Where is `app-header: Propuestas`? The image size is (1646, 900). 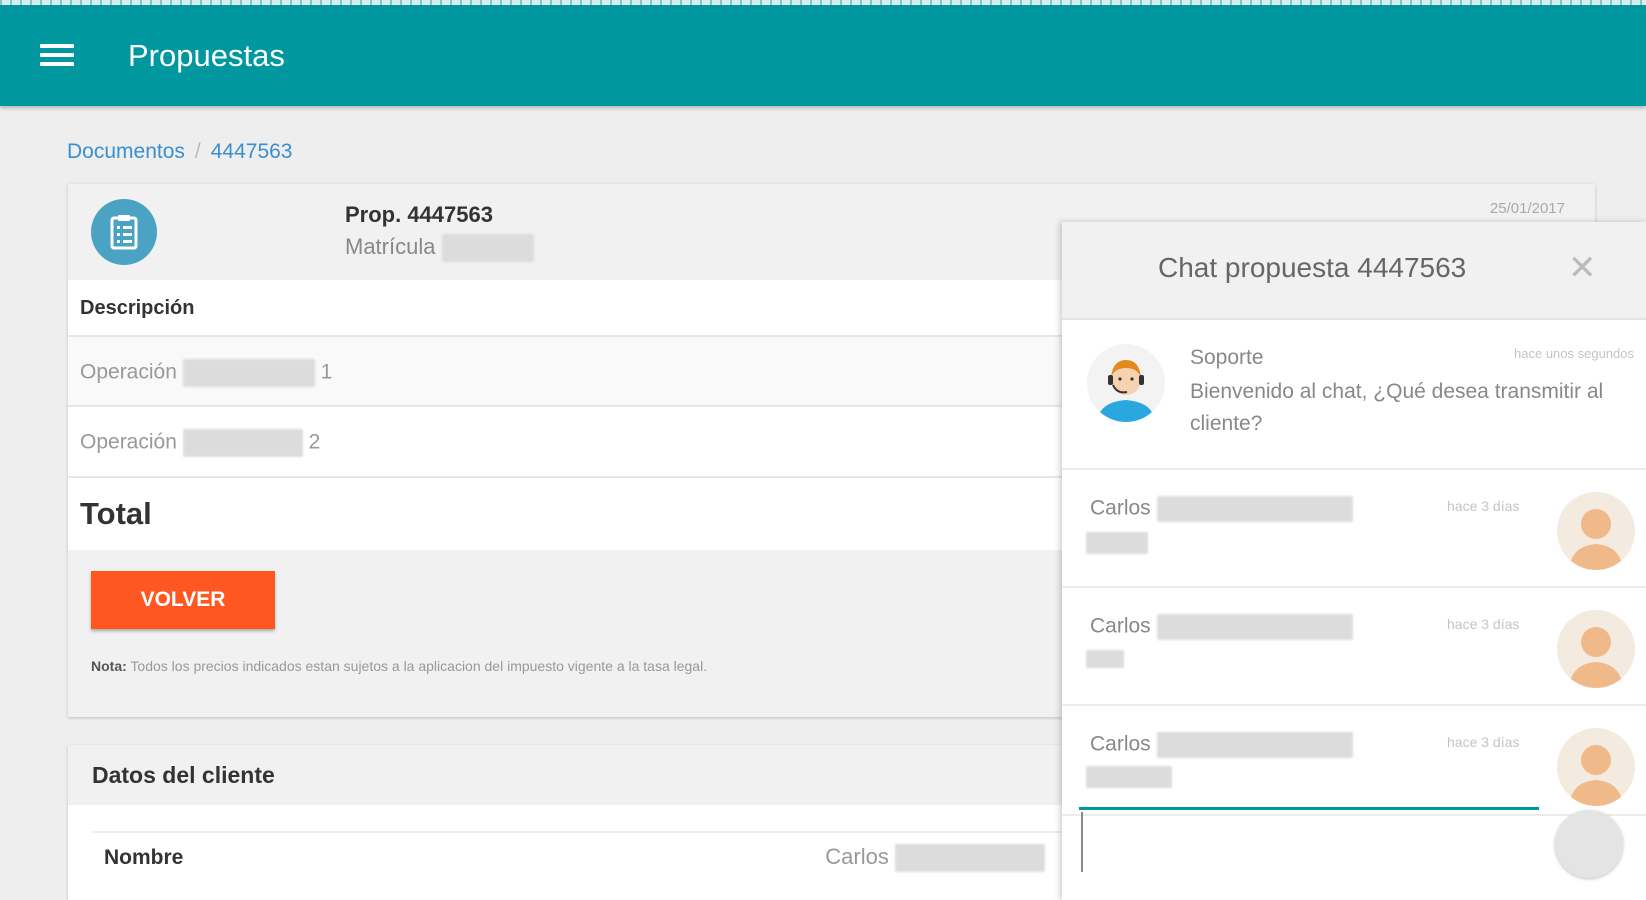
app-header: Propuestas is located at coordinates (823, 53).